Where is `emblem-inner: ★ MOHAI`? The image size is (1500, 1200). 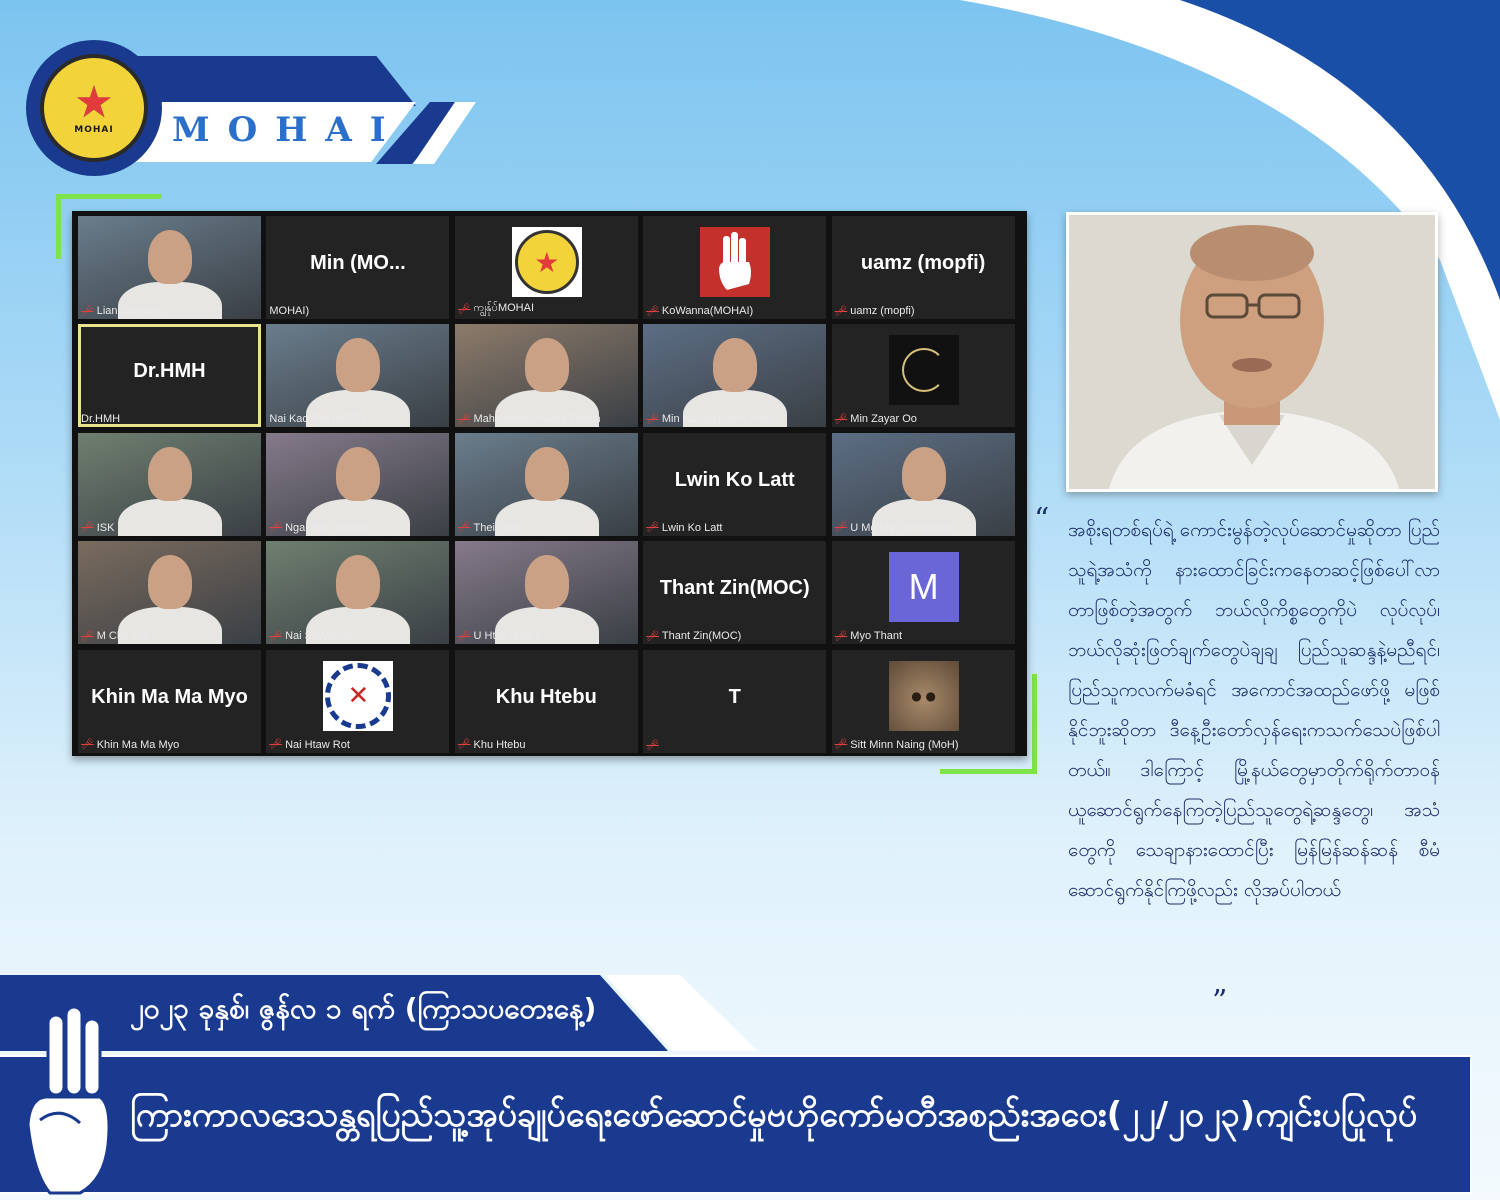
emblem-inner: ★ MOHAI is located at coordinates (94, 108).